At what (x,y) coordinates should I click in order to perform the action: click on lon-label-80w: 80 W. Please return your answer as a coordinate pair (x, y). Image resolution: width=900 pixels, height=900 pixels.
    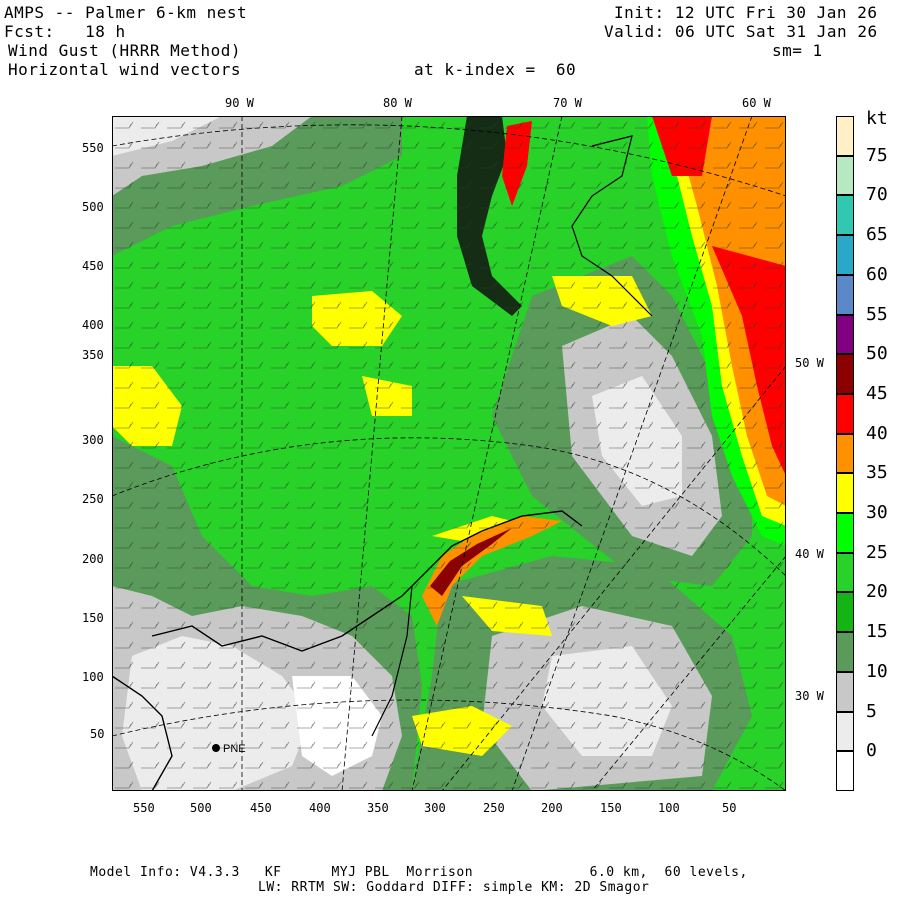
    Looking at the image, I should click on (397, 103).